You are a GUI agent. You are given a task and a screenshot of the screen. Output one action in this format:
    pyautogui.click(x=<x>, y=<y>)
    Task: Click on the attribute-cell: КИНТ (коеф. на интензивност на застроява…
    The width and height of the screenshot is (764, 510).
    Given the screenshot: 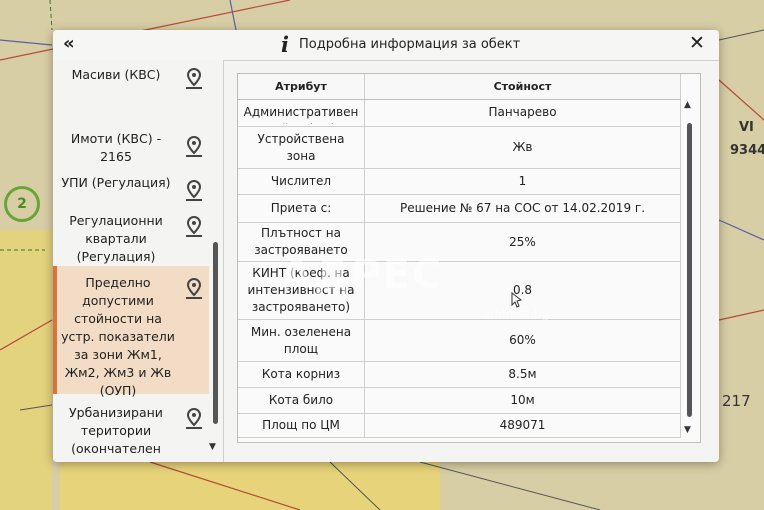 What is the action you would take?
    pyautogui.click(x=301, y=290)
    